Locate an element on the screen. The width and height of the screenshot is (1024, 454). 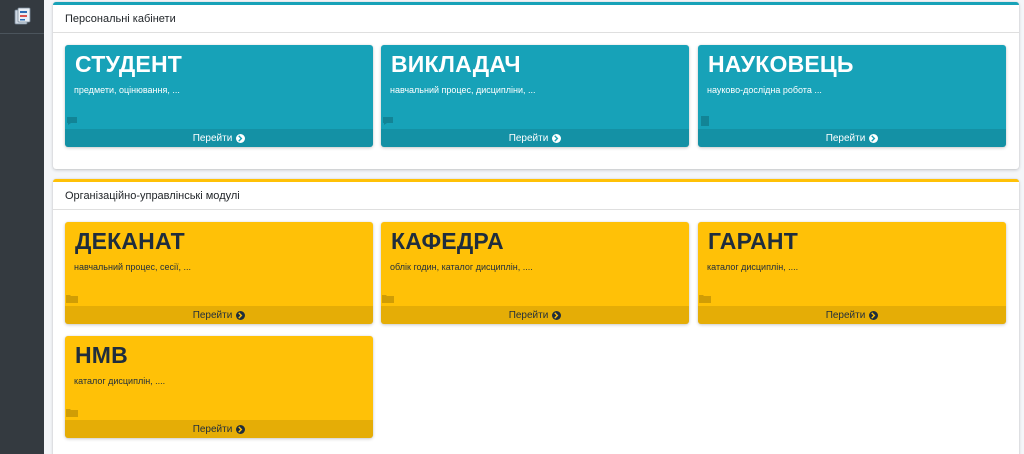
tile-title: НМВ is located at coordinates (101, 355).